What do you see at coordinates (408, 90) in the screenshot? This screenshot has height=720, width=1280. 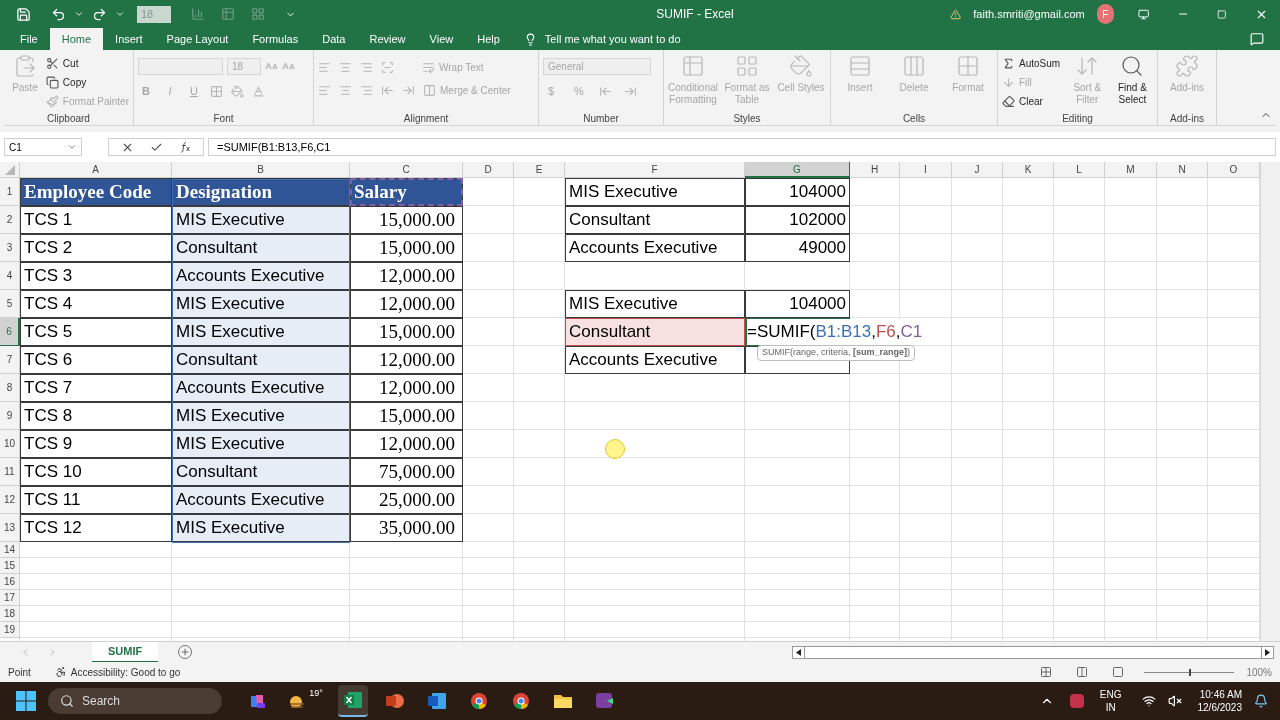 I see `increase-indent-icon` at bounding box center [408, 90].